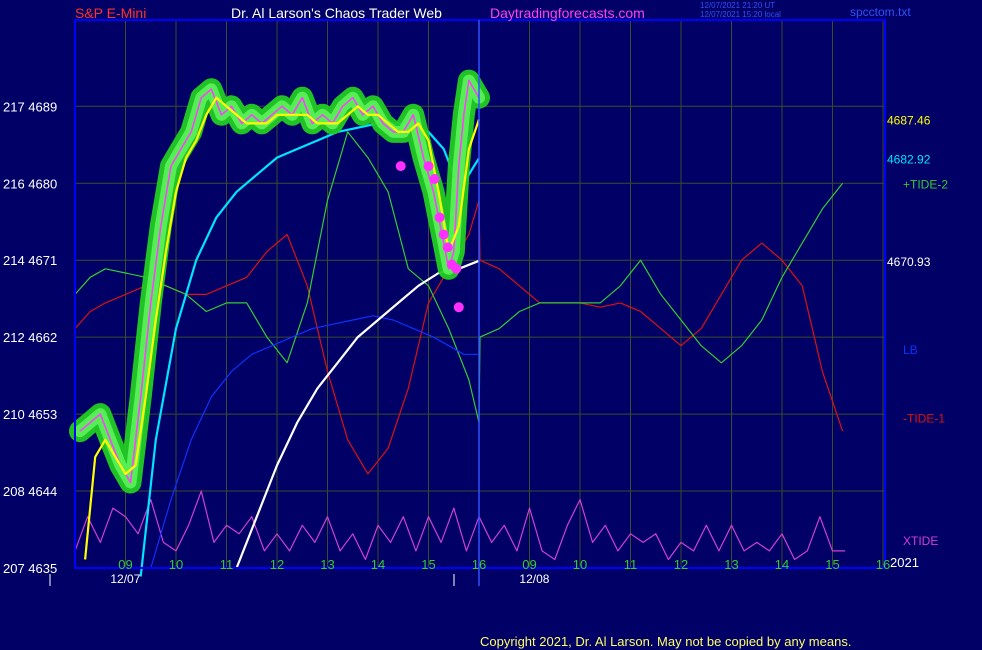  I want to click on symbol-title: S&P E-Mini, so click(110, 13).